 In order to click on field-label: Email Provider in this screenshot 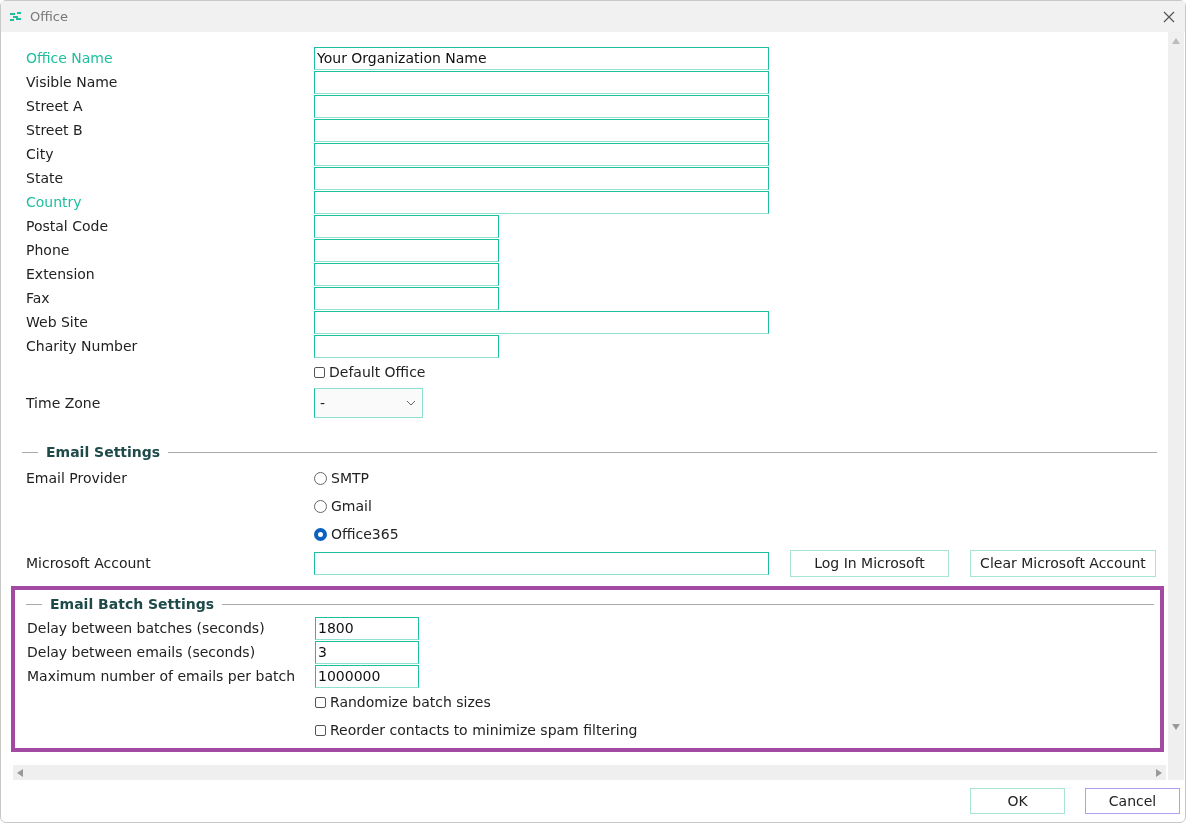, I will do `click(77, 478)`.